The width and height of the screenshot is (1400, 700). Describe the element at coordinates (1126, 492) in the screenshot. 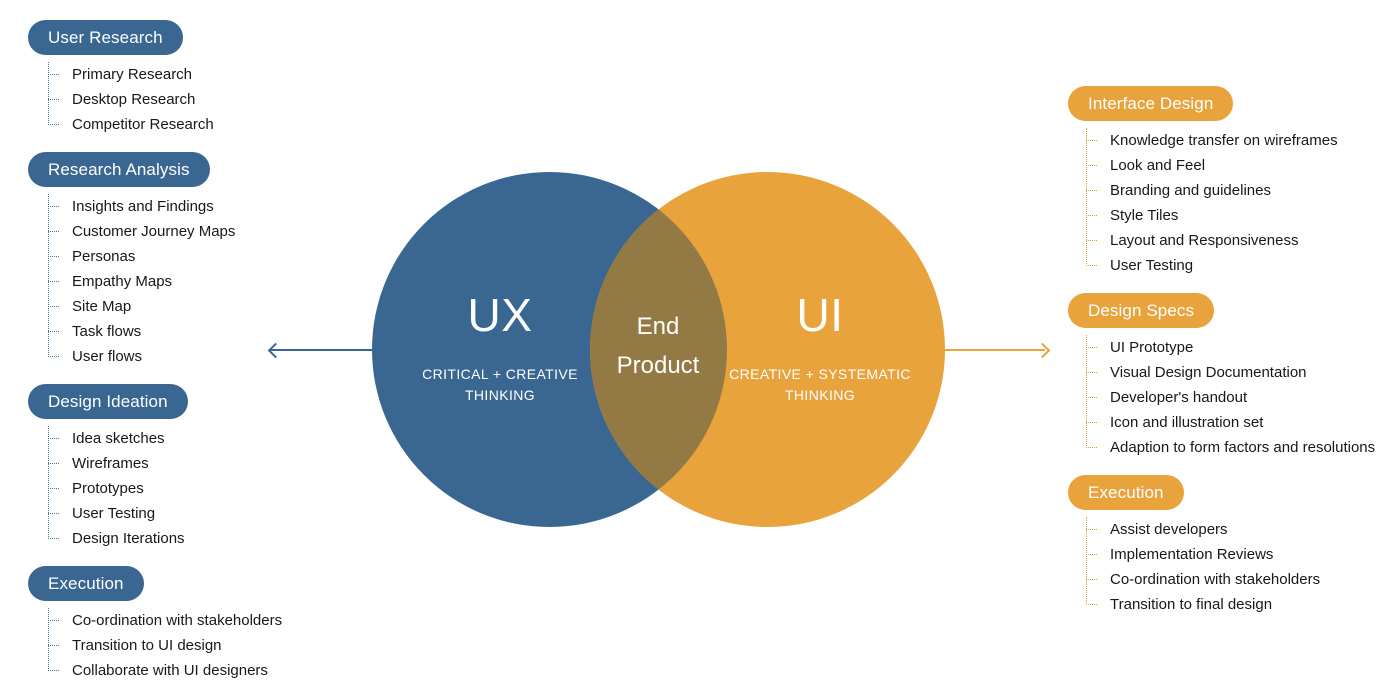

I see `right-group-heading: Execution` at that location.